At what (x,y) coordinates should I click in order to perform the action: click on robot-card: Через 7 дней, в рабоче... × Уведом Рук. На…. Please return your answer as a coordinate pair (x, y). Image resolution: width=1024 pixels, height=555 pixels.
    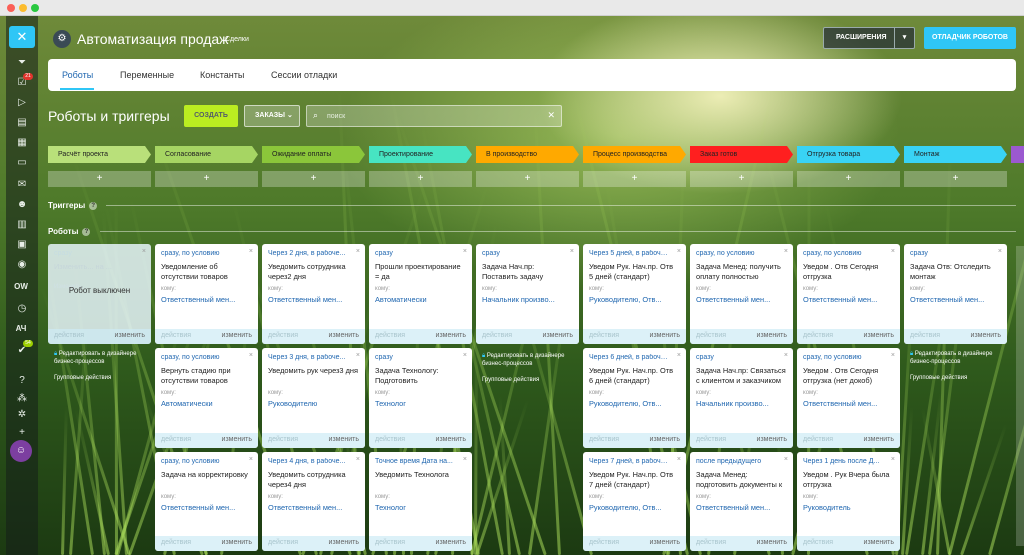
    Looking at the image, I should click on (634, 501).